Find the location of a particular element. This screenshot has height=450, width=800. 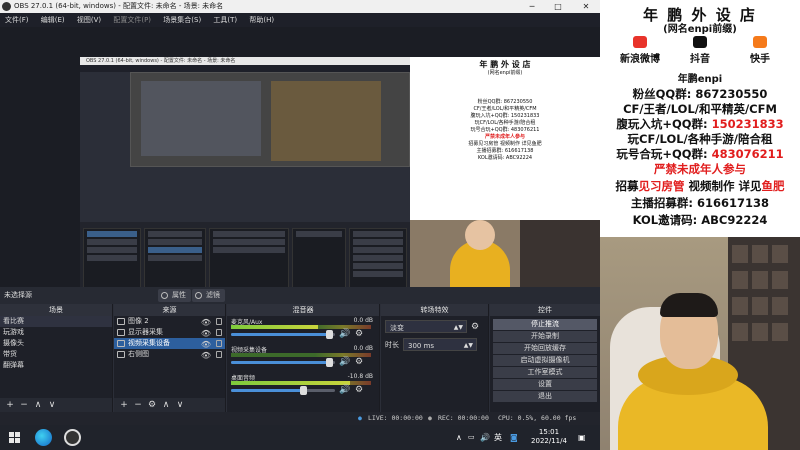

webcam-feed is located at coordinates (700, 343).